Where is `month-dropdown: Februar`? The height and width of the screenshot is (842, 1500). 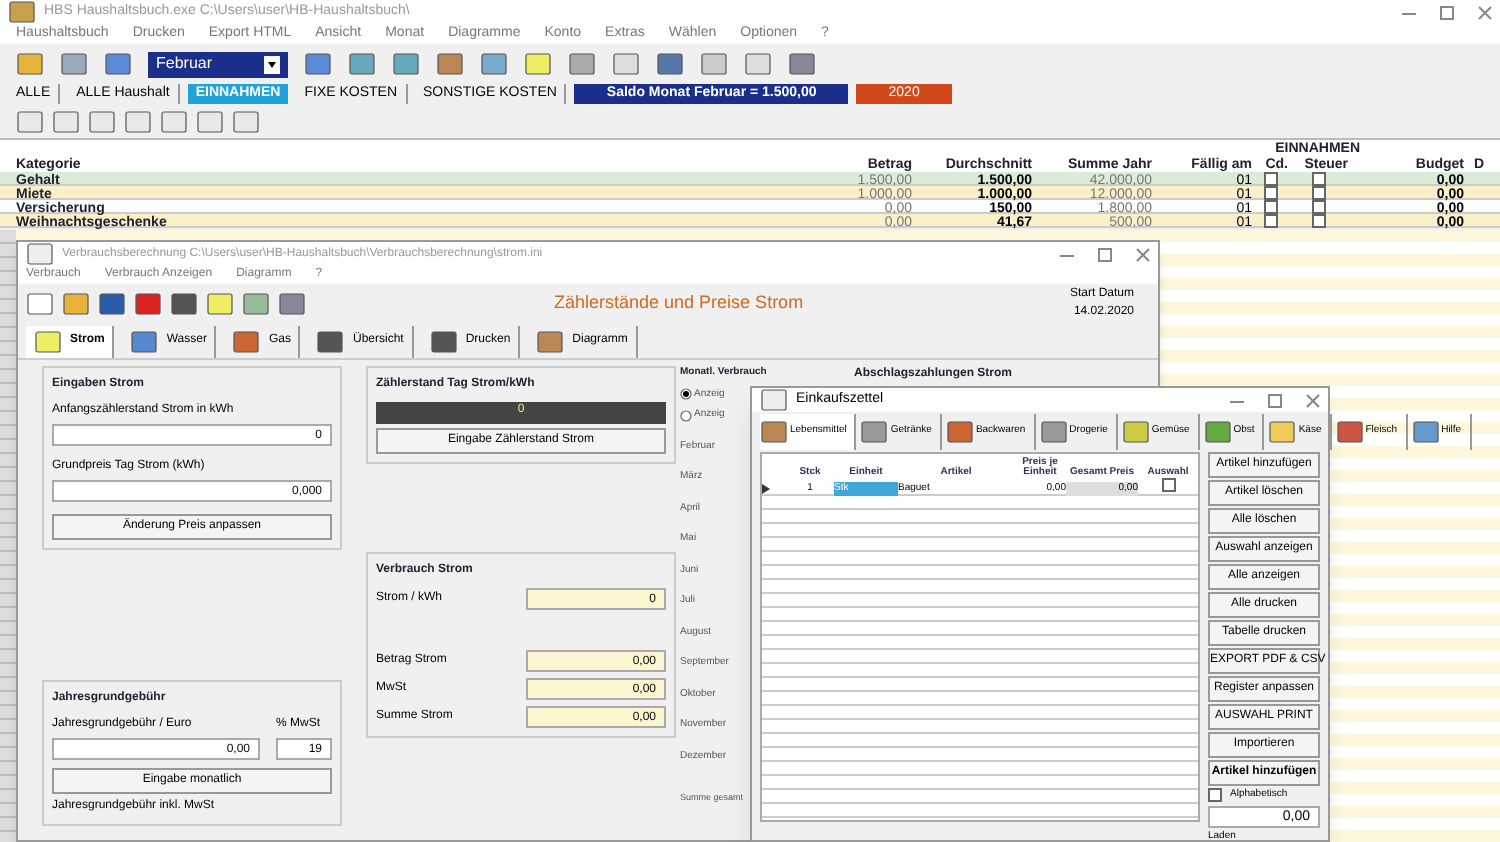
month-dropdown: Februar is located at coordinates (218, 64).